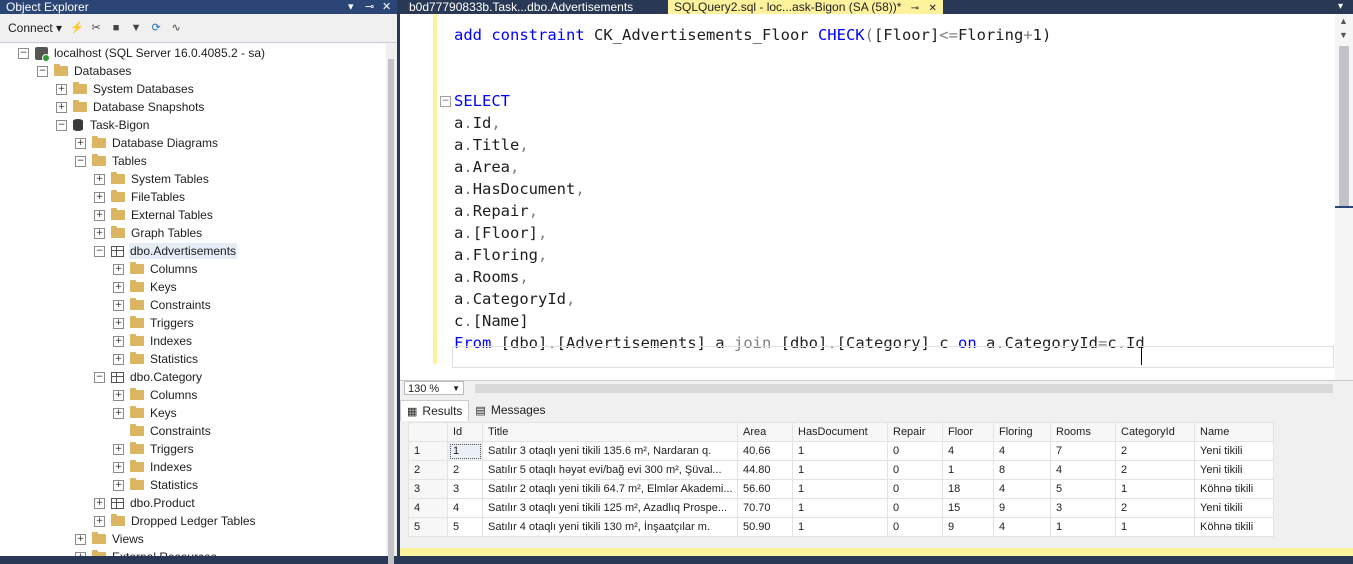  Describe the element at coordinates (465, 432) in the screenshot. I see `column-header: Id` at that location.